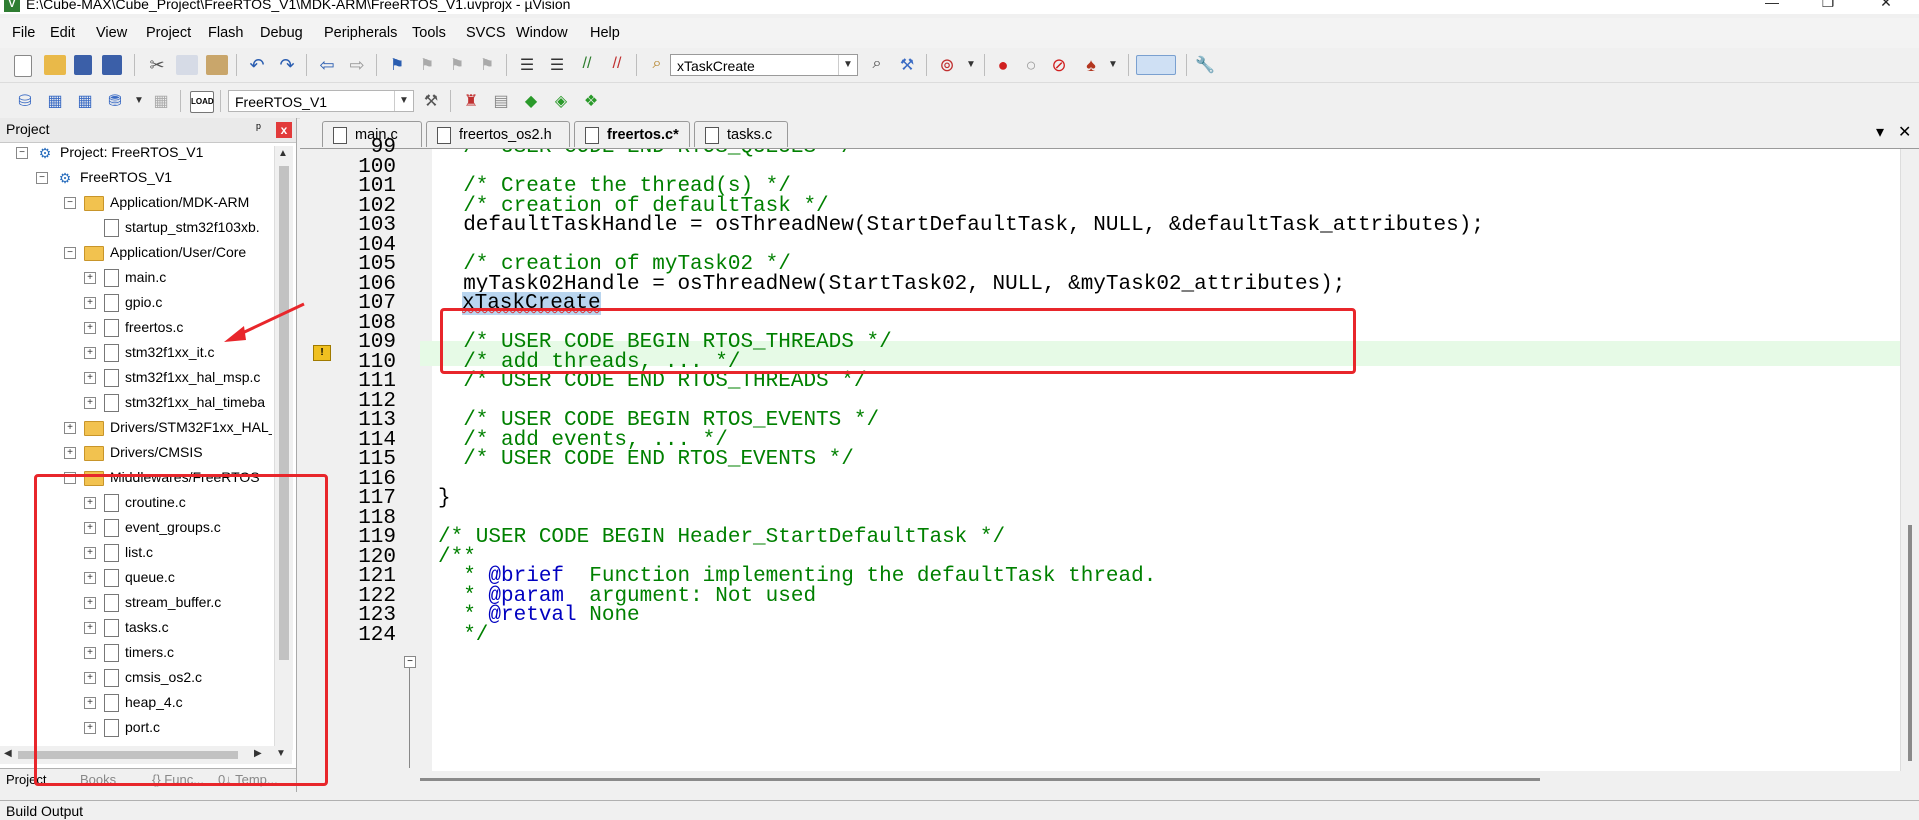  I want to click on editor-scrollbar, so click(1909, 460).